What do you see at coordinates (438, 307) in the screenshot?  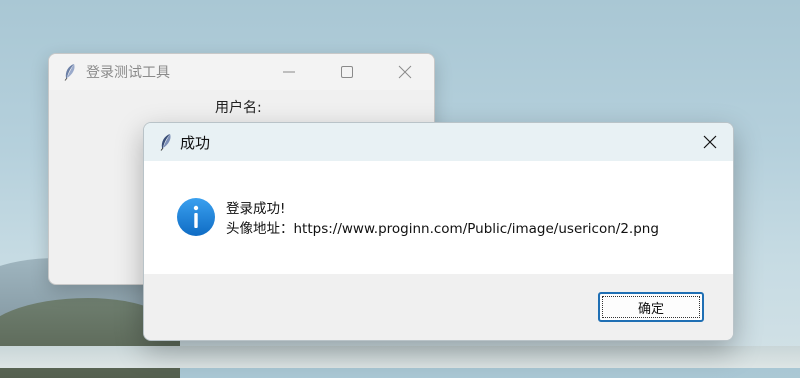 I see `dialog-footer: 确定` at bounding box center [438, 307].